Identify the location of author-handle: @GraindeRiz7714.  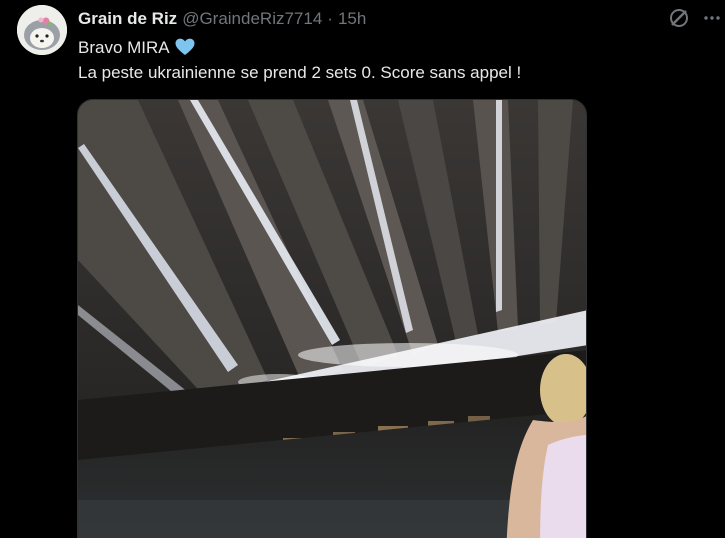
(252, 19).